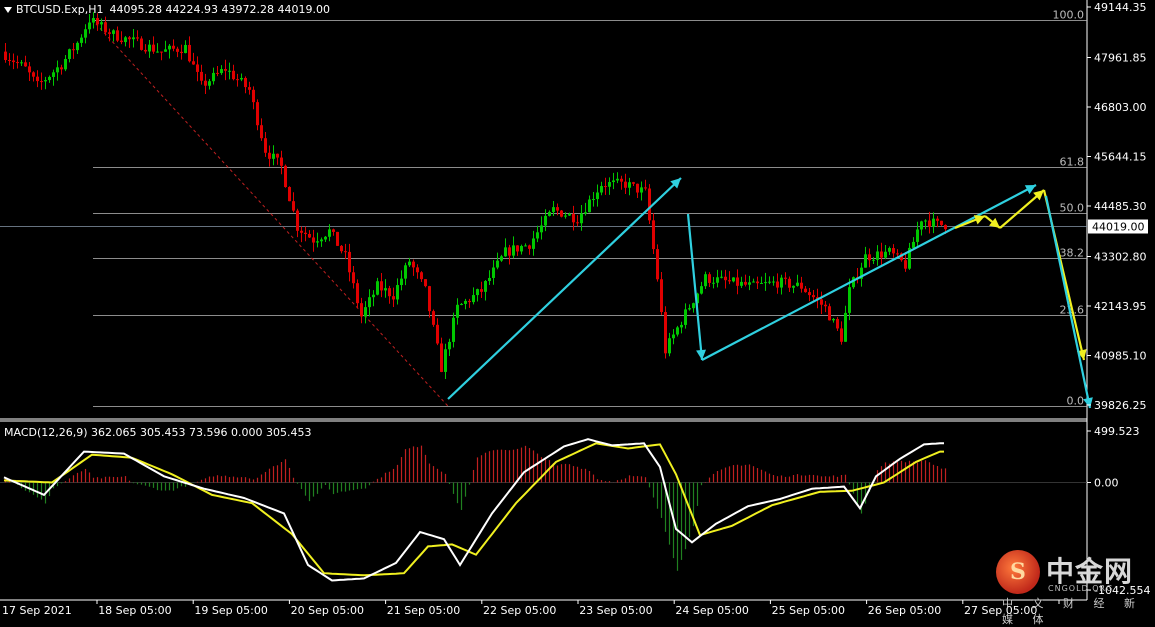  What do you see at coordinates (1120, 157) in the screenshot?
I see `price-tick-label: 45644.15` at bounding box center [1120, 157].